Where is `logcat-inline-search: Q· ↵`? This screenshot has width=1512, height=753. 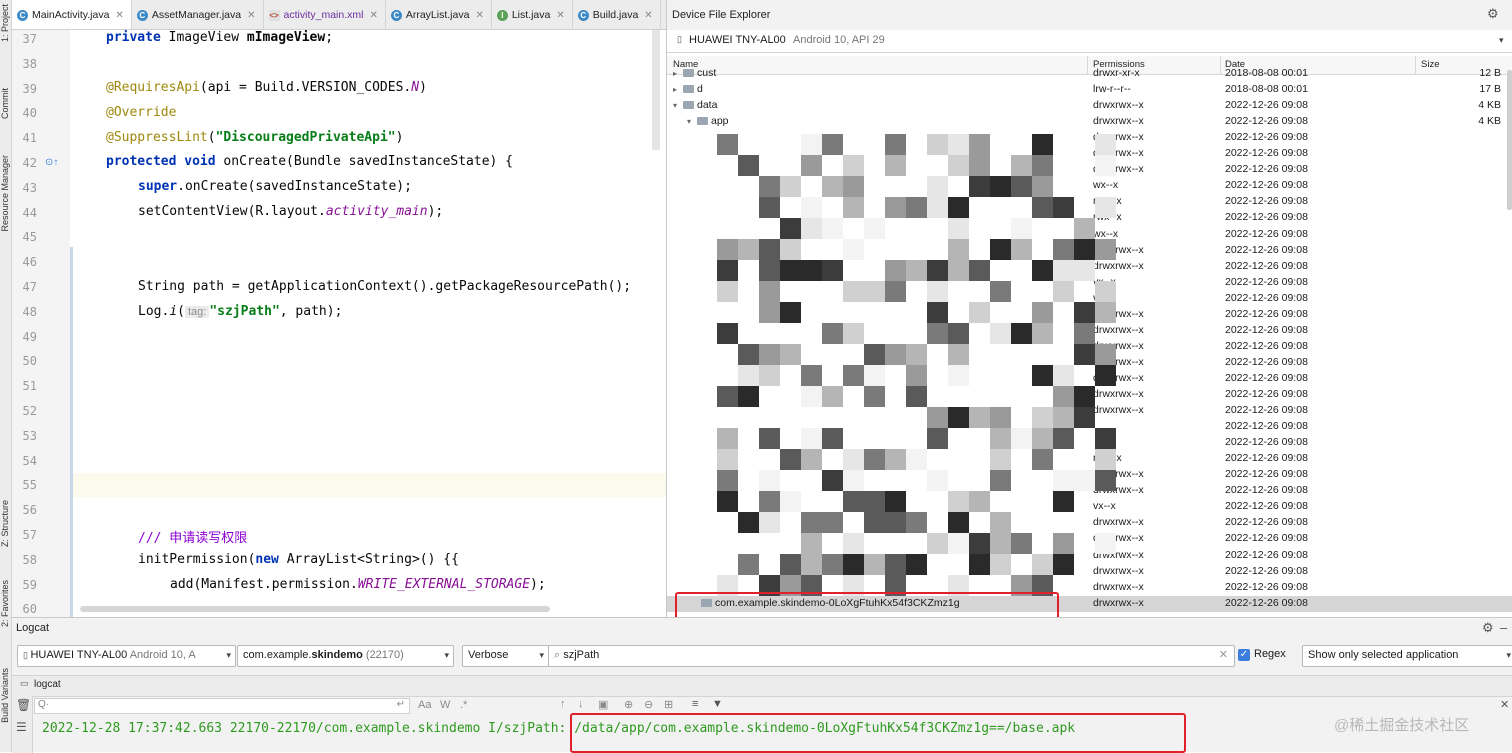
logcat-inline-search: Q· ↵ is located at coordinates (222, 706).